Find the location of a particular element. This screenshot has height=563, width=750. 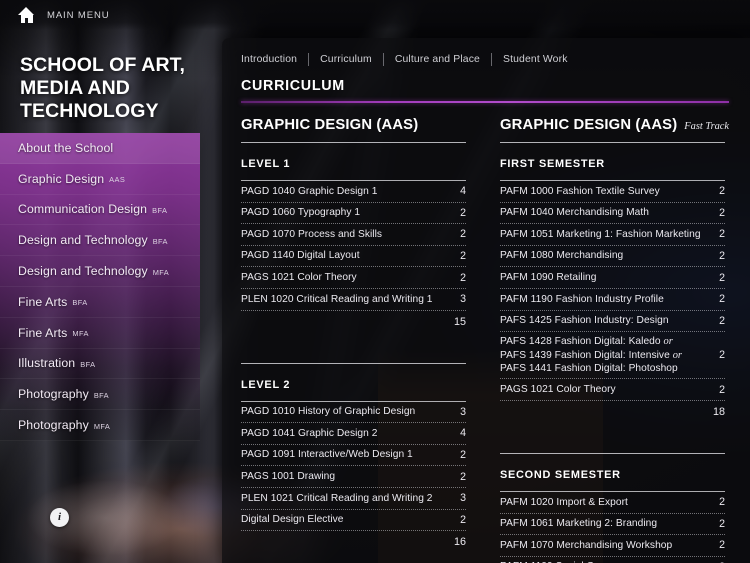

course-row: PAGD 1140 Digital Layout 2 is located at coordinates (353, 257).